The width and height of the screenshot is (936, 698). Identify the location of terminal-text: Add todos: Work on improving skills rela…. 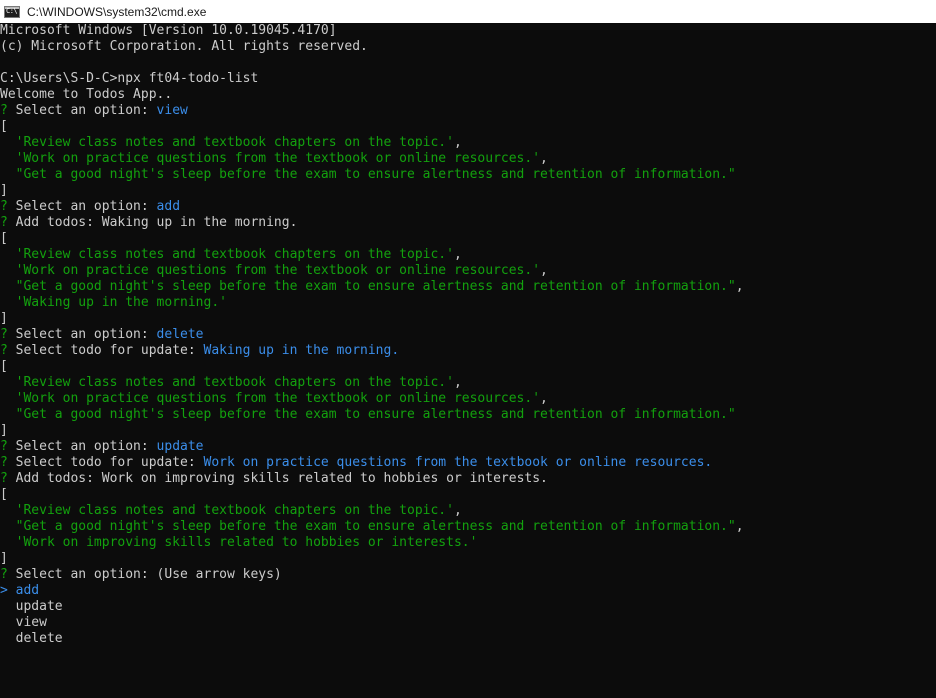
(281, 478).